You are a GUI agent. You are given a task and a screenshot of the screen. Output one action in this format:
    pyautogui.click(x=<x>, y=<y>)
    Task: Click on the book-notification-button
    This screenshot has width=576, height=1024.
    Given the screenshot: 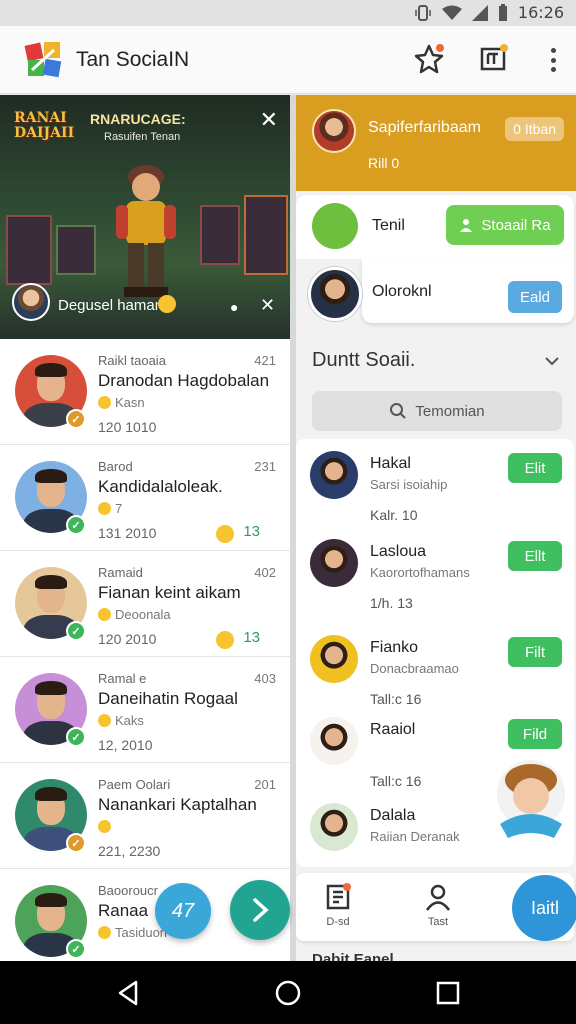 What is the action you would take?
    pyautogui.click(x=493, y=59)
    